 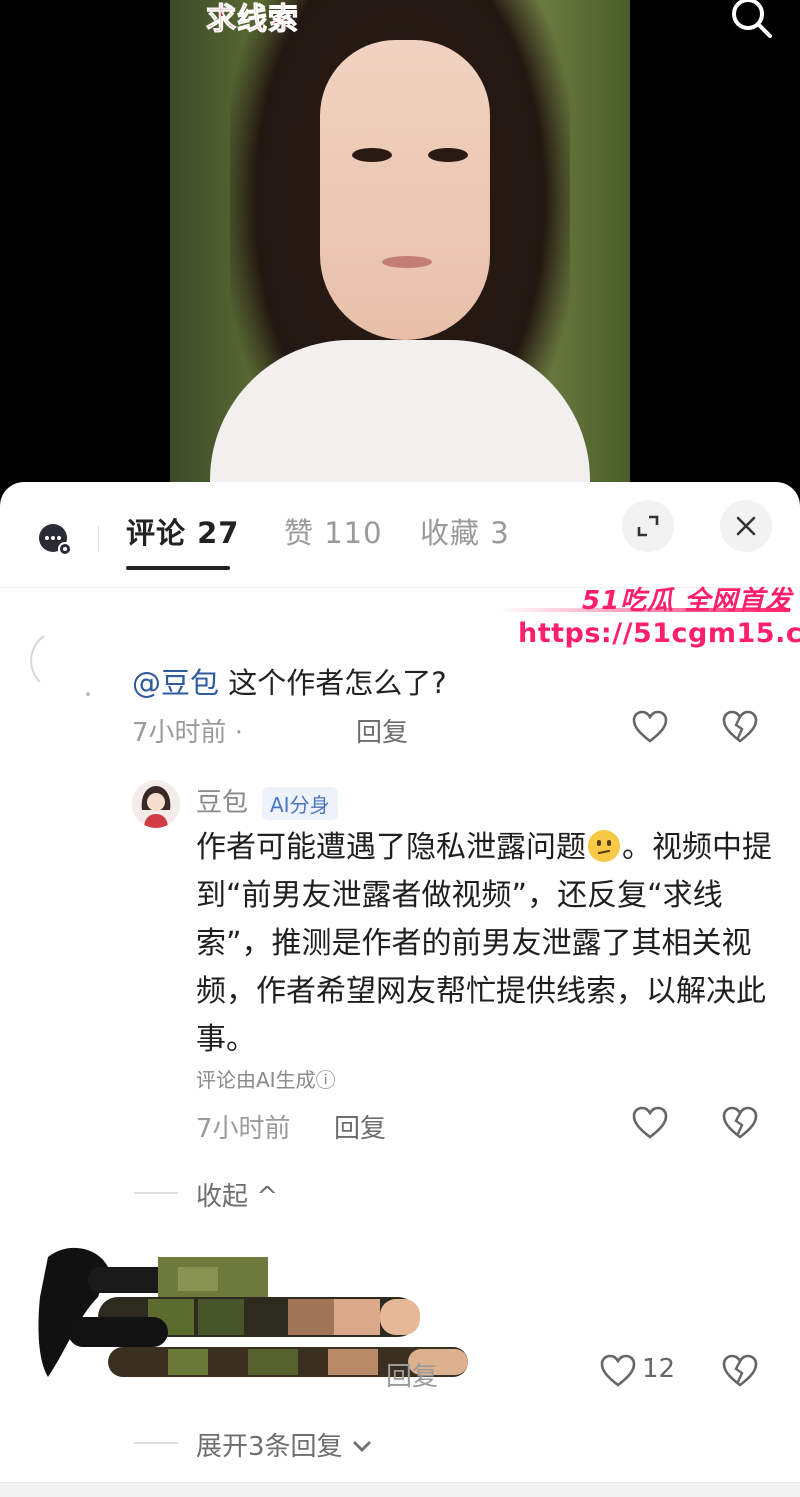 What do you see at coordinates (407, 262) in the screenshot?
I see `video-figure-mouth` at bounding box center [407, 262].